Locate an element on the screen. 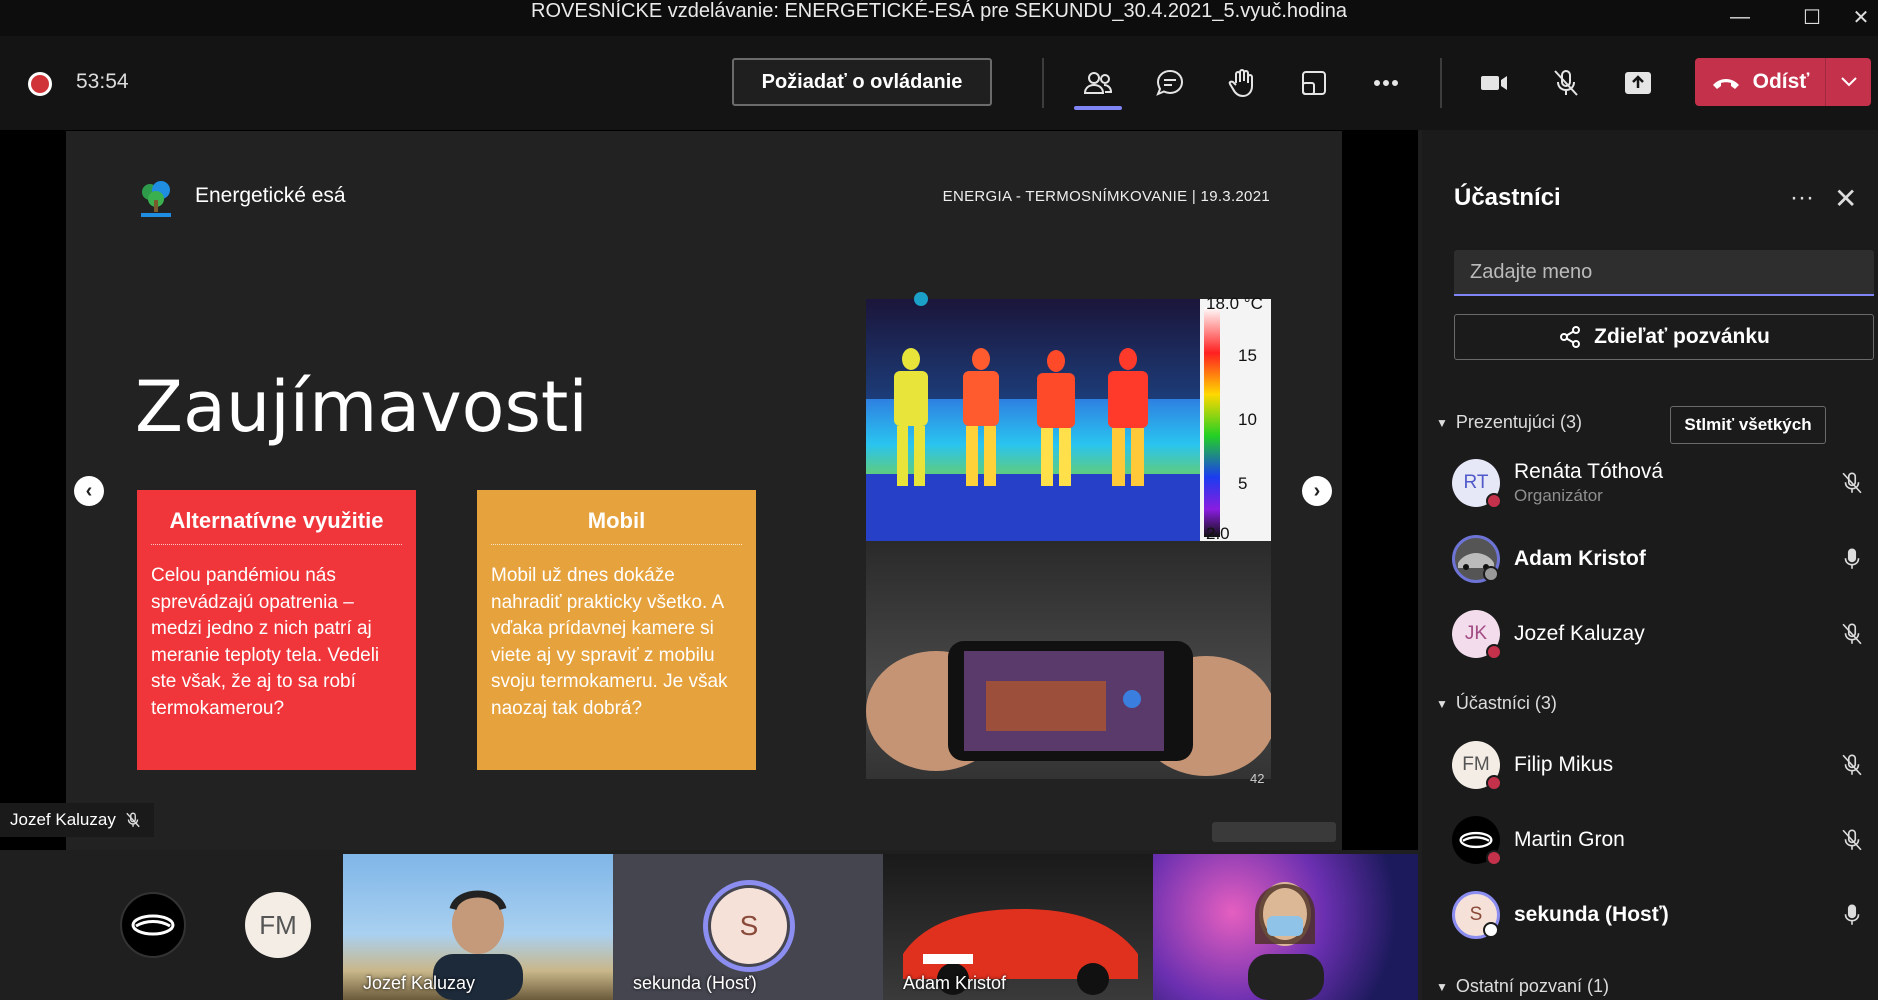 This screenshot has height=1000, width=1878. attendees-header-label: Účastníci (3) is located at coordinates (1506, 703).